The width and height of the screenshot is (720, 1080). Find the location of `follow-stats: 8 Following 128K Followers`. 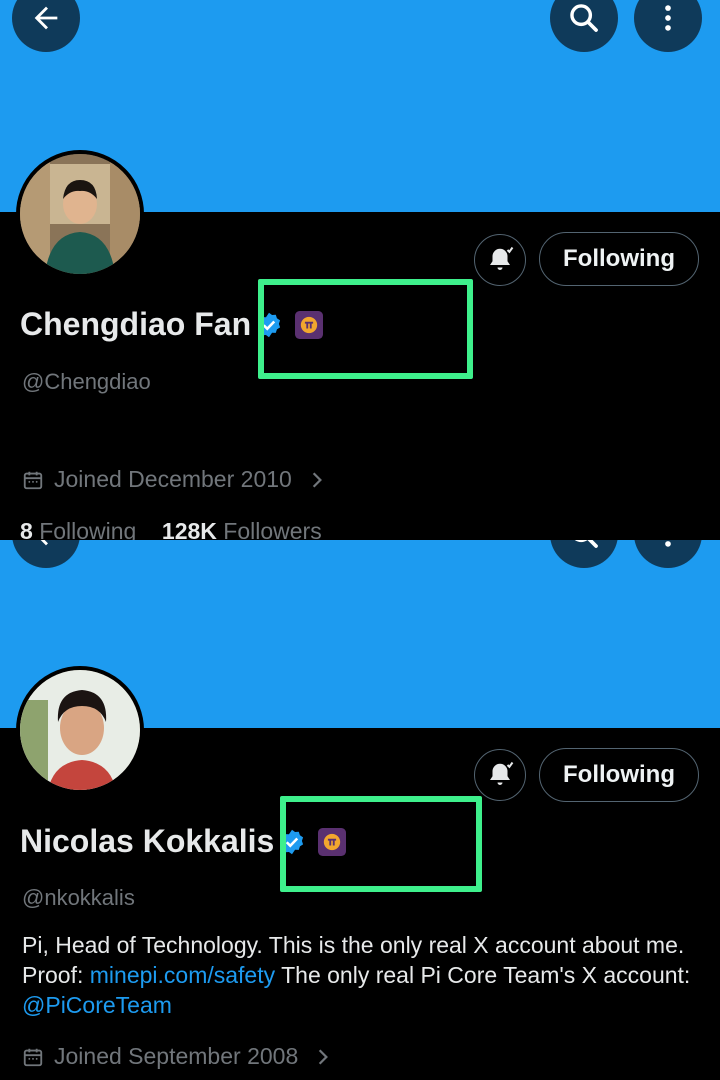

follow-stats: 8 Following 128K Followers is located at coordinates (171, 529).